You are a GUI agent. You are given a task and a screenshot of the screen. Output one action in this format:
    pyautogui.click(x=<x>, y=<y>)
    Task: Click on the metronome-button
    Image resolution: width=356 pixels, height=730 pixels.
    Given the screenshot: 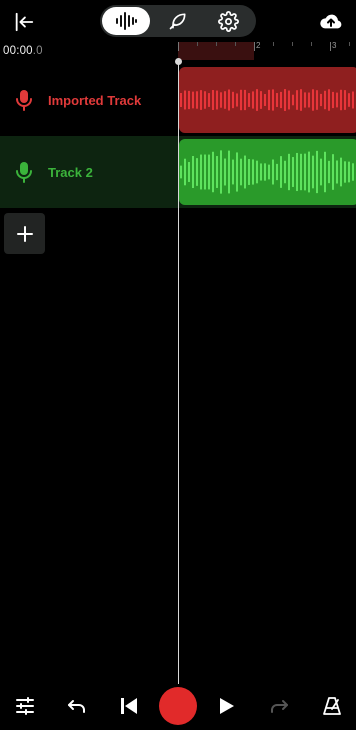 What is the action you would take?
    pyautogui.click(x=332, y=706)
    